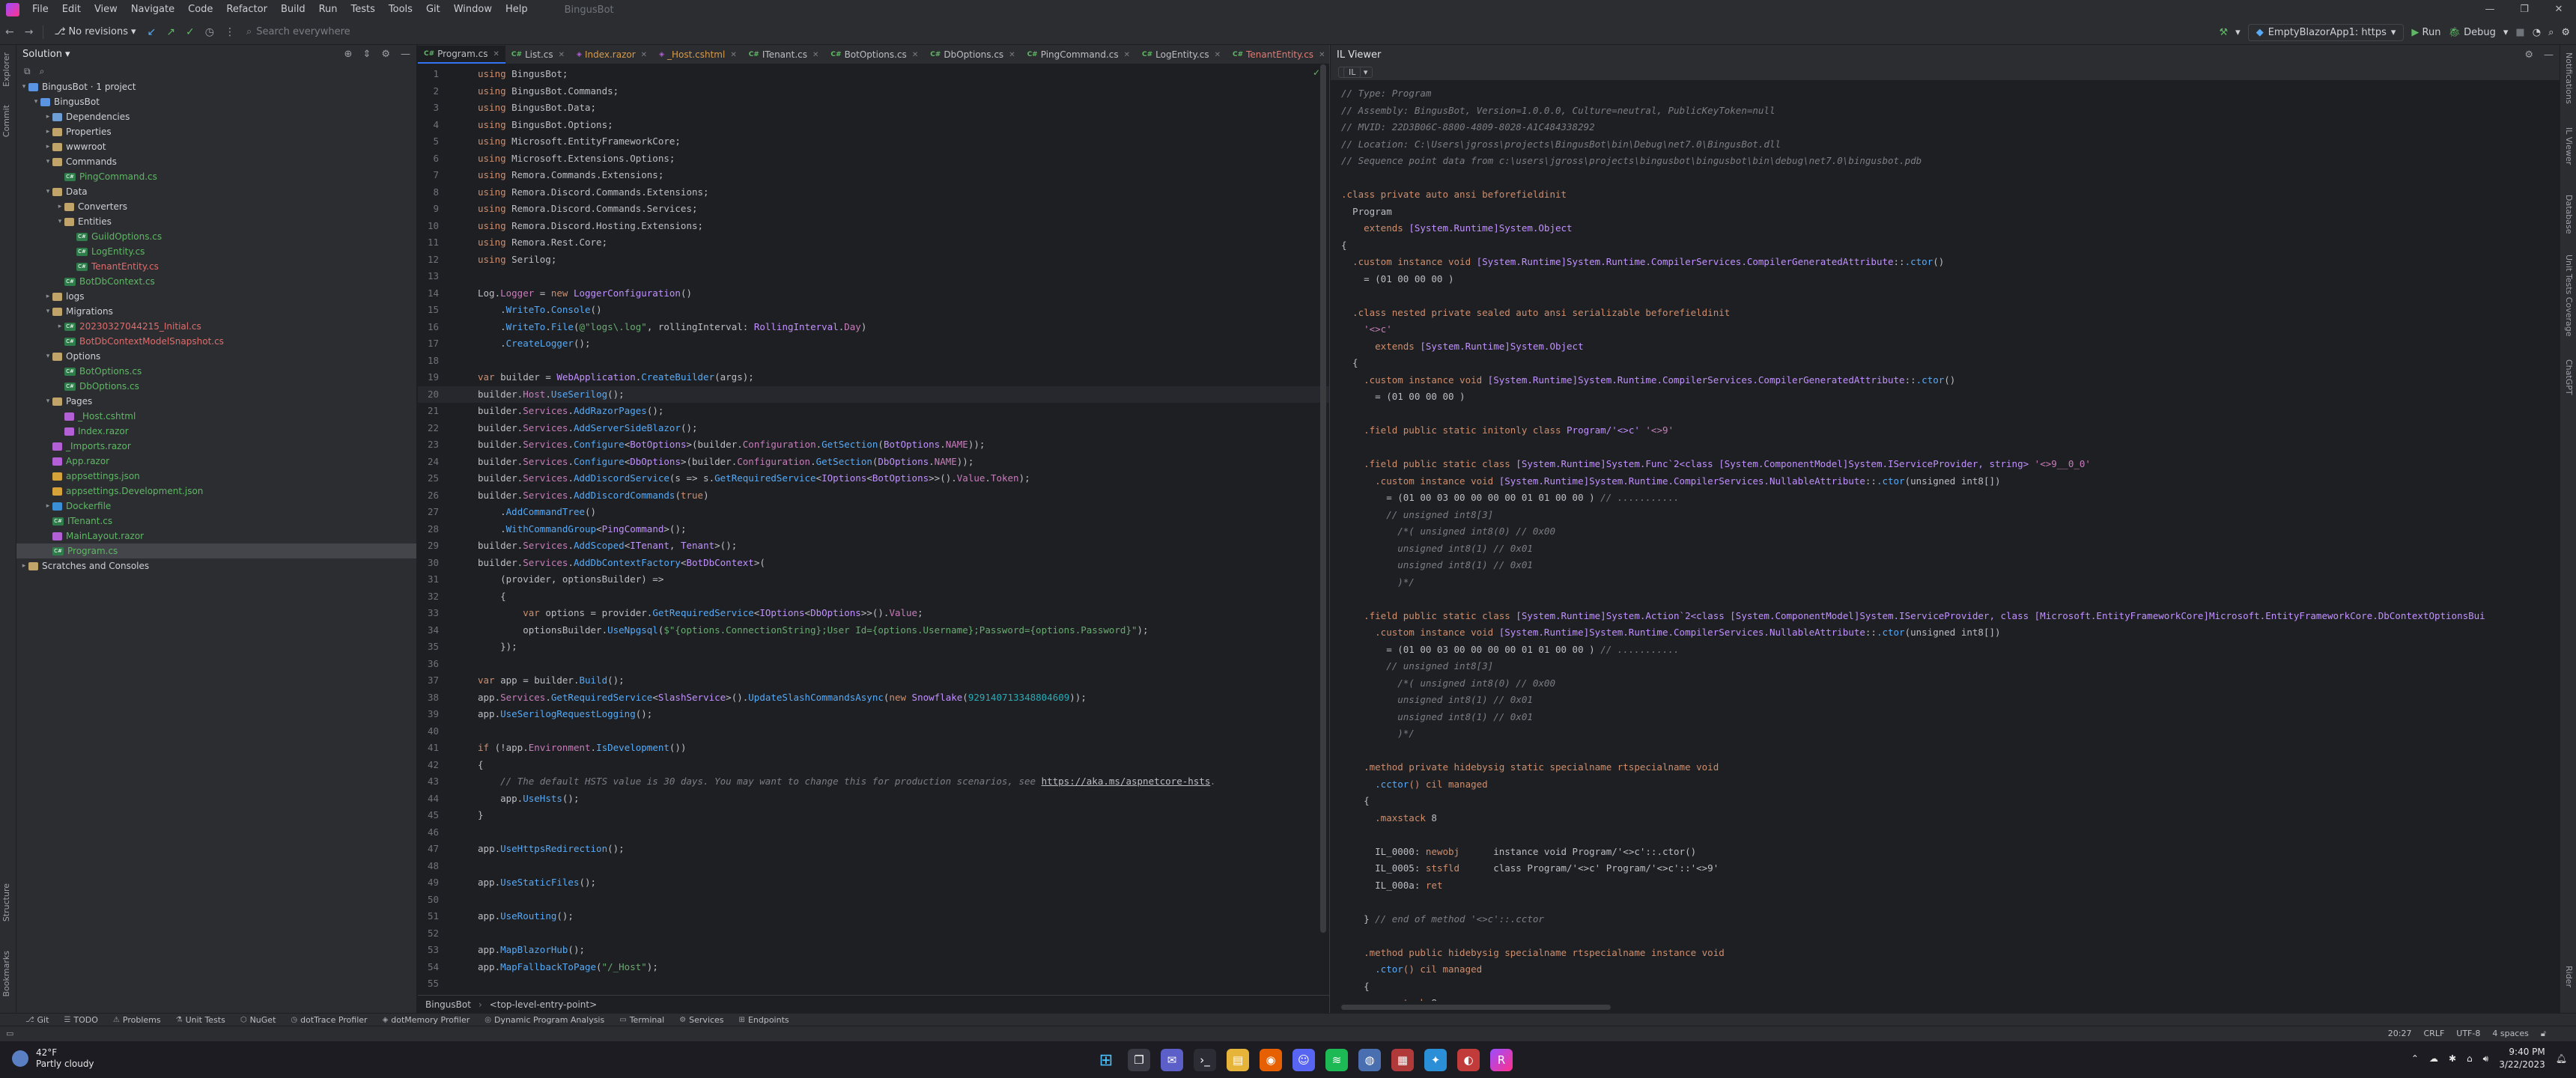 The width and height of the screenshot is (2576, 1078). What do you see at coordinates (2569, 377) in the screenshot?
I see `right-tab-chatgpt: ChatGPT` at bounding box center [2569, 377].